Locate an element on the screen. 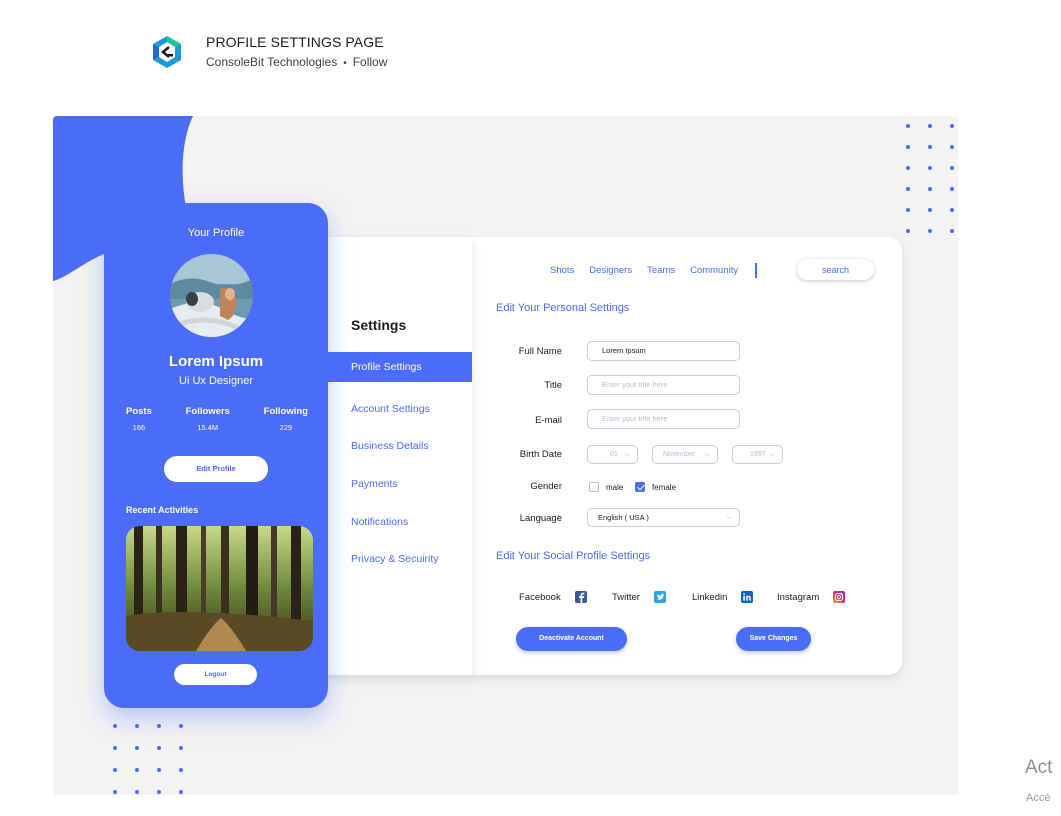 This screenshot has height=816, width=1061. linkedin-icon is located at coordinates (747, 597).